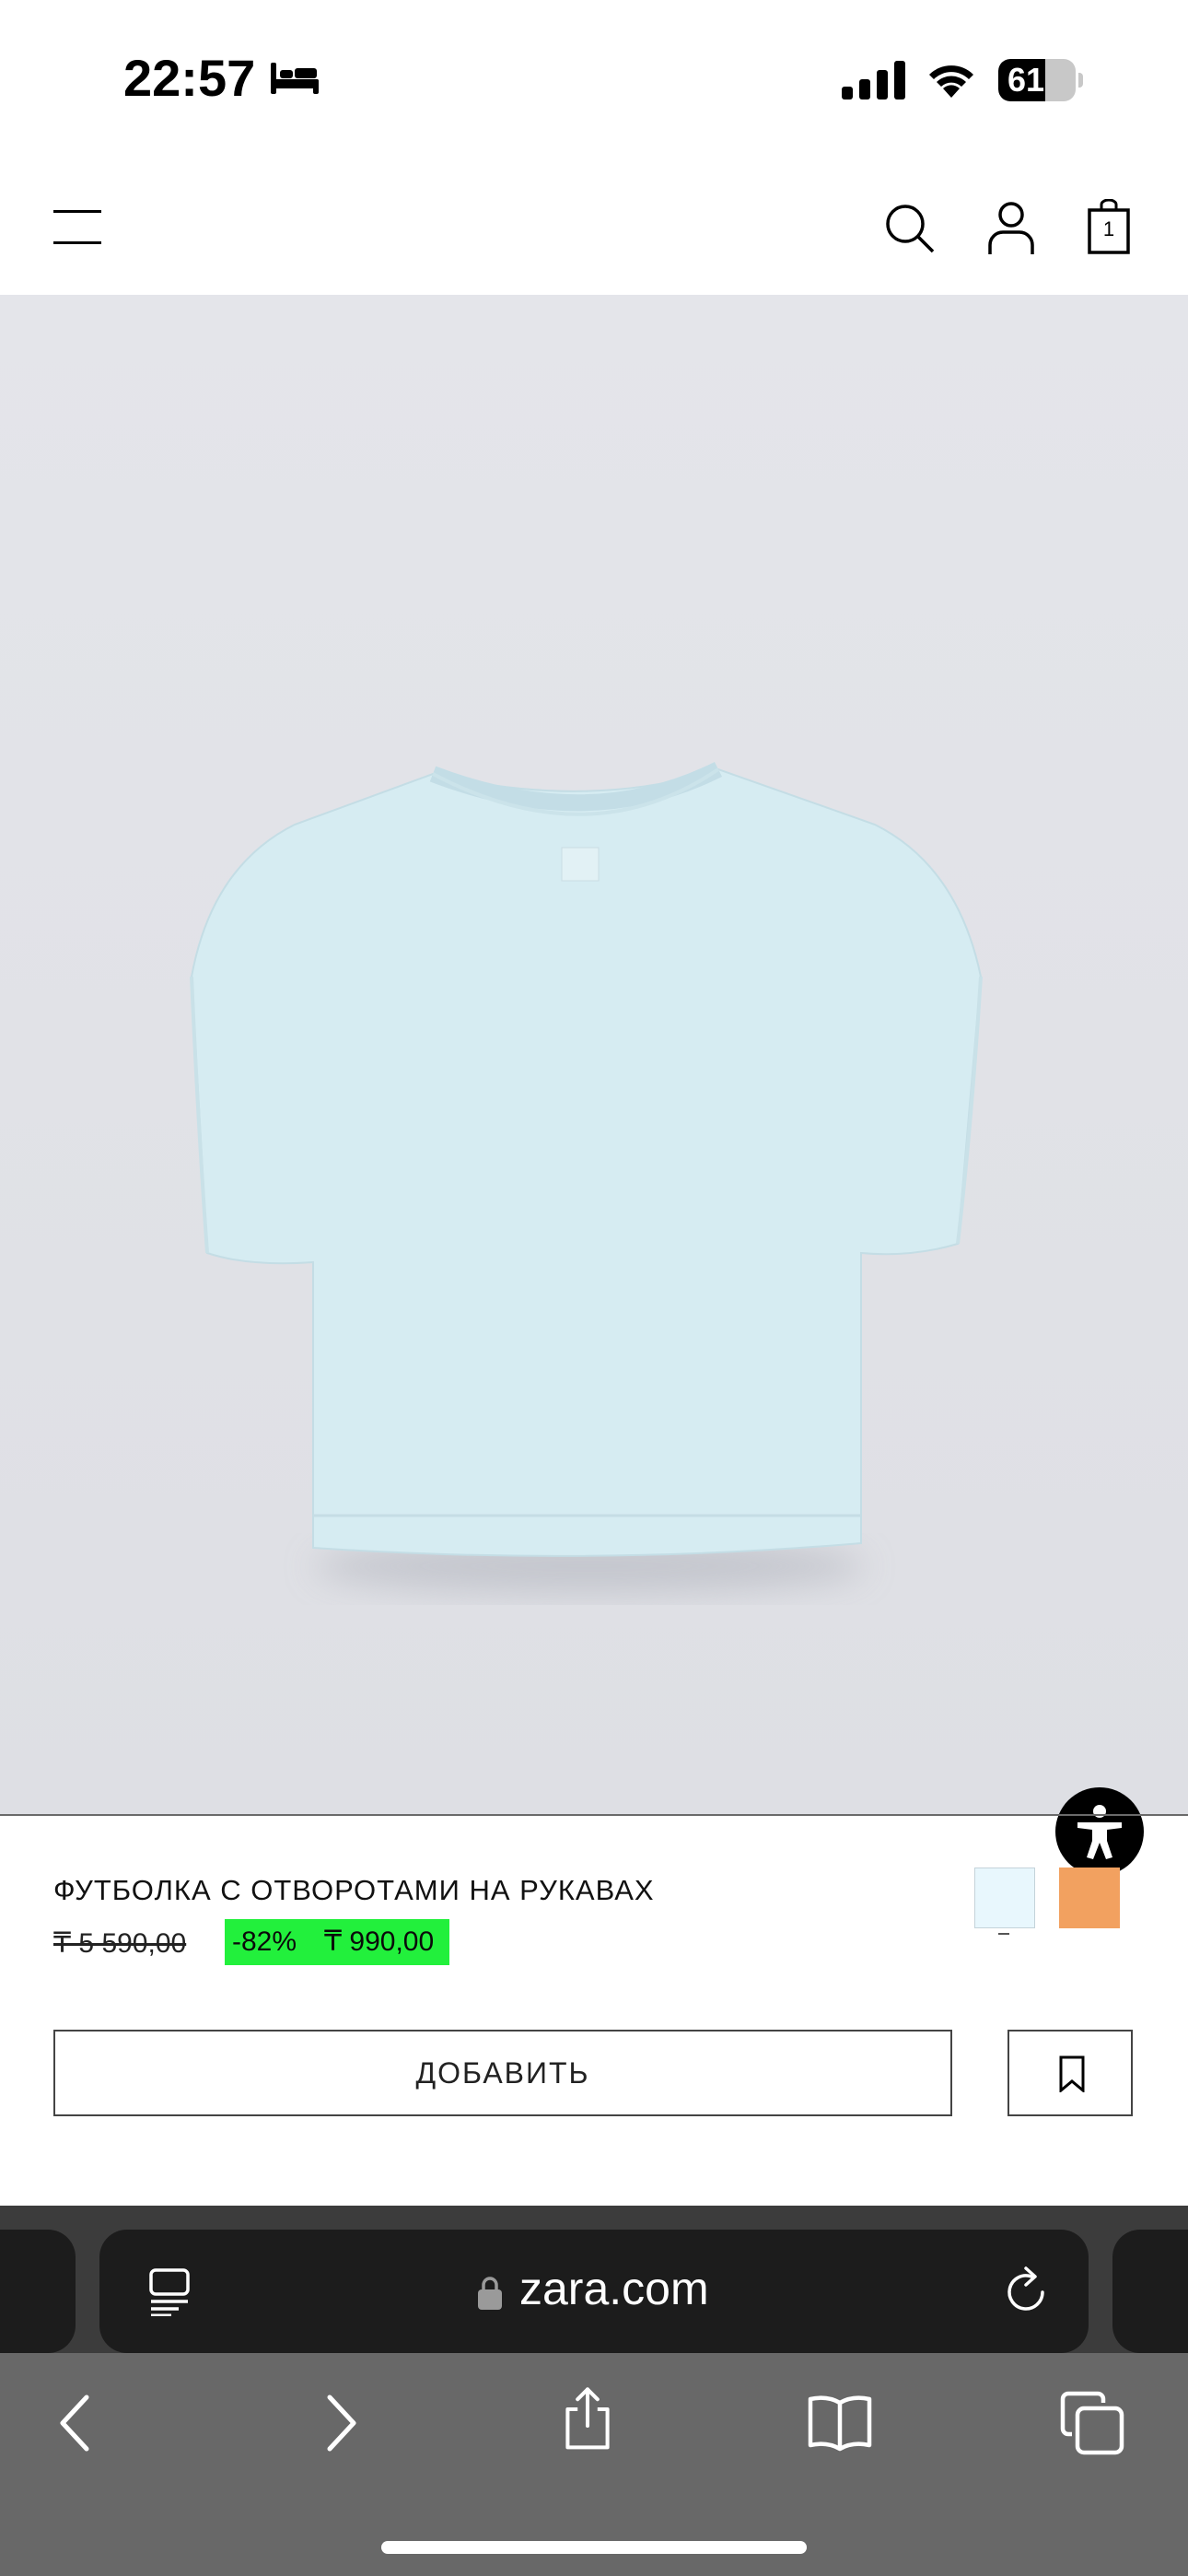  I want to click on battery-icon: 61, so click(1040, 80).